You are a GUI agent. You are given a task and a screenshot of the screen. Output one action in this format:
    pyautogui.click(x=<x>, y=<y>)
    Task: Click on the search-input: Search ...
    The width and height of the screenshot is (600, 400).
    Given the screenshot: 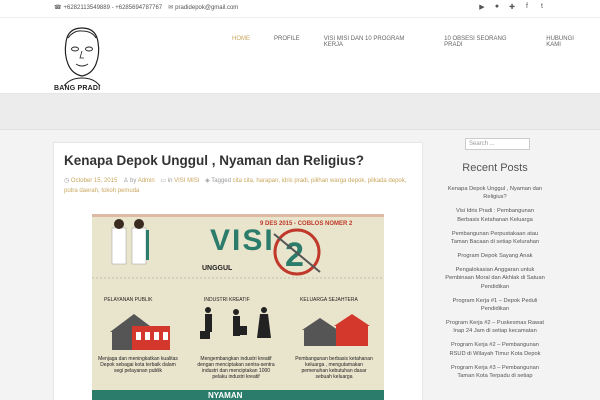 What is the action you would take?
    pyautogui.click(x=497, y=144)
    